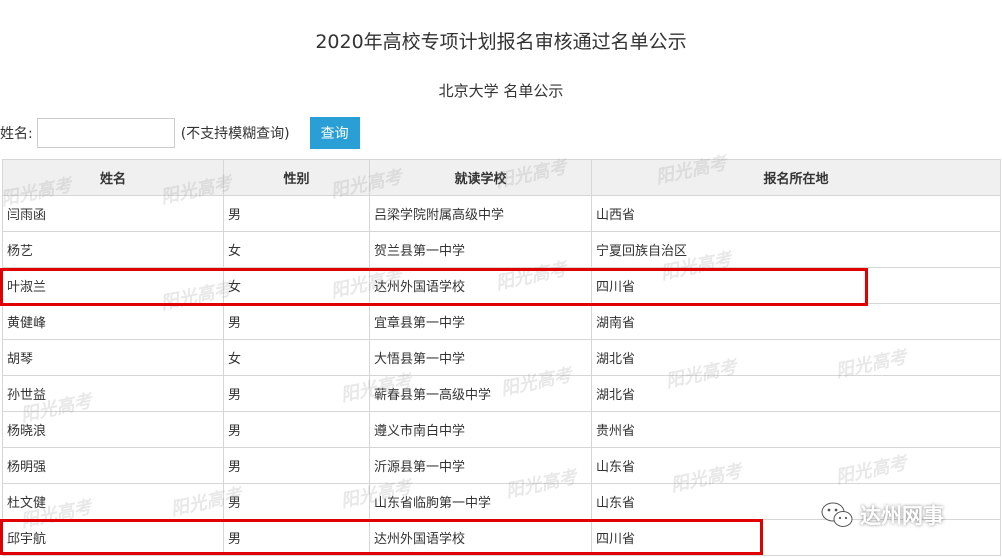 The width and height of the screenshot is (1002, 558). Describe the element at coordinates (480, 177) in the screenshot. I see `col-header-school: 就读学校` at that location.